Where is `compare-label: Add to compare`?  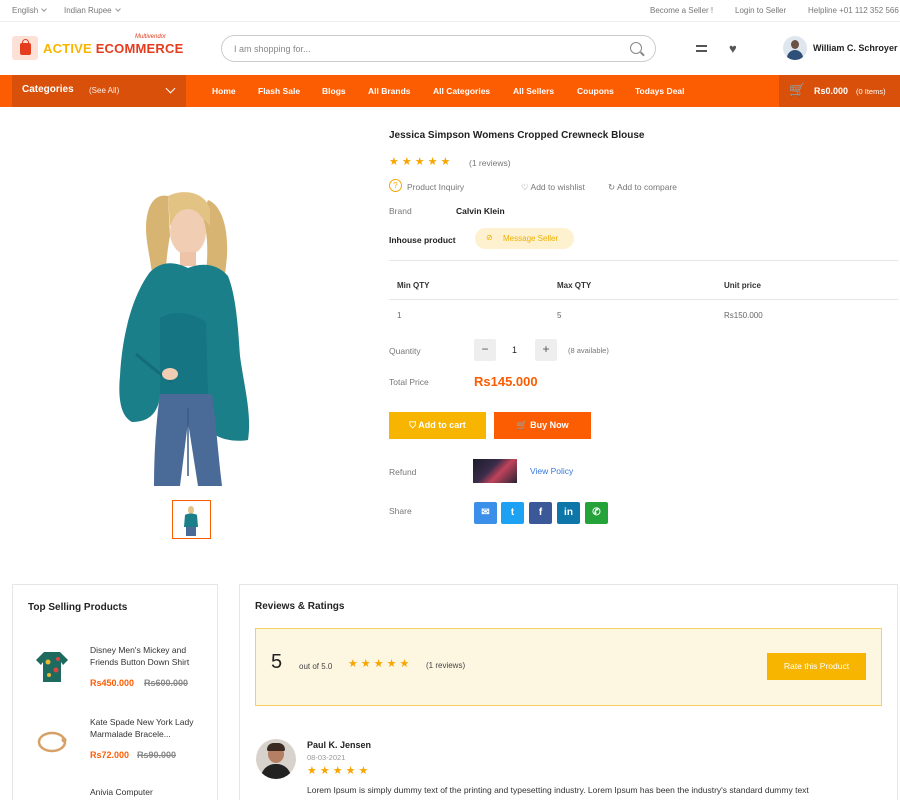 compare-label: Add to compare is located at coordinates (647, 187).